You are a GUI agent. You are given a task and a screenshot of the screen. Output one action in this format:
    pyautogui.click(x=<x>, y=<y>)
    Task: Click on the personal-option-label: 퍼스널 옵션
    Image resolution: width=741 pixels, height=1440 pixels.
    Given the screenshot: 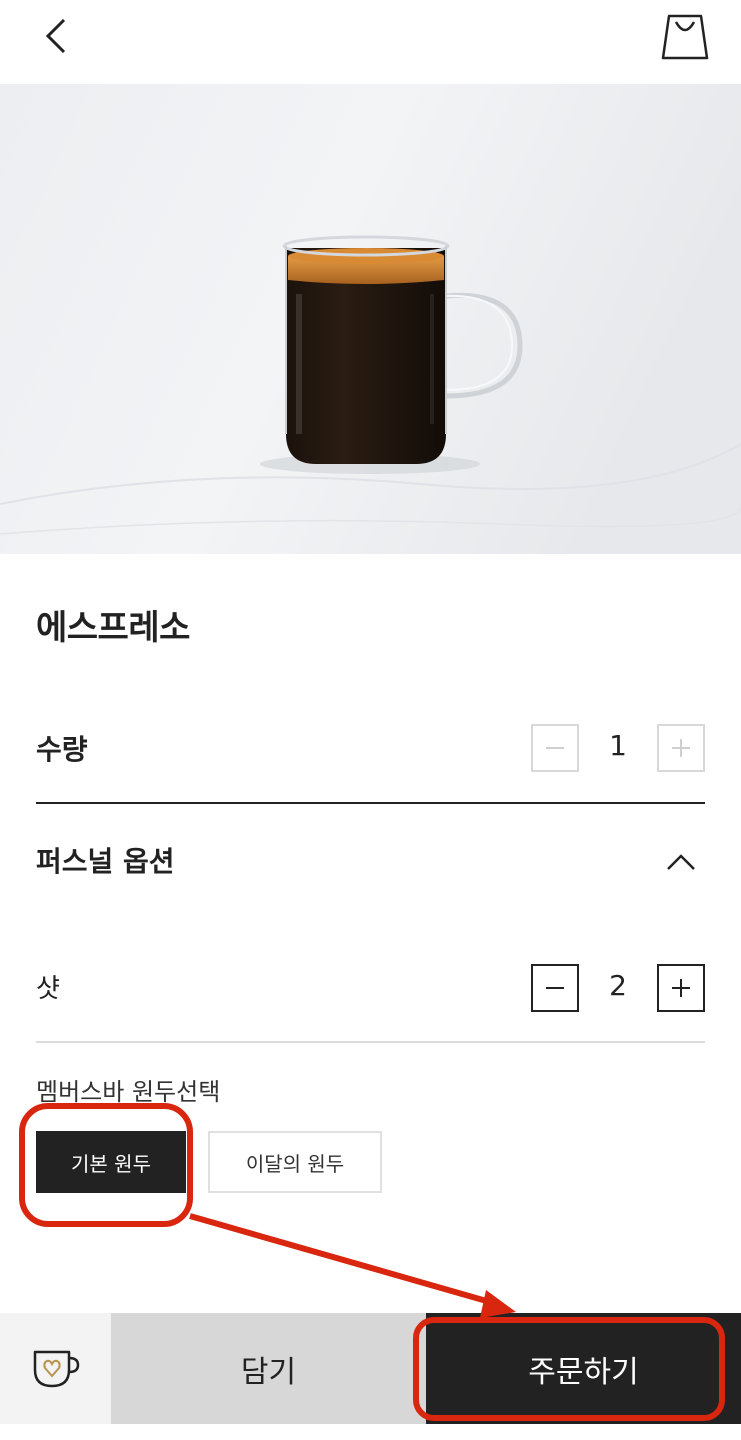 What is the action you would take?
    pyautogui.click(x=105, y=861)
    